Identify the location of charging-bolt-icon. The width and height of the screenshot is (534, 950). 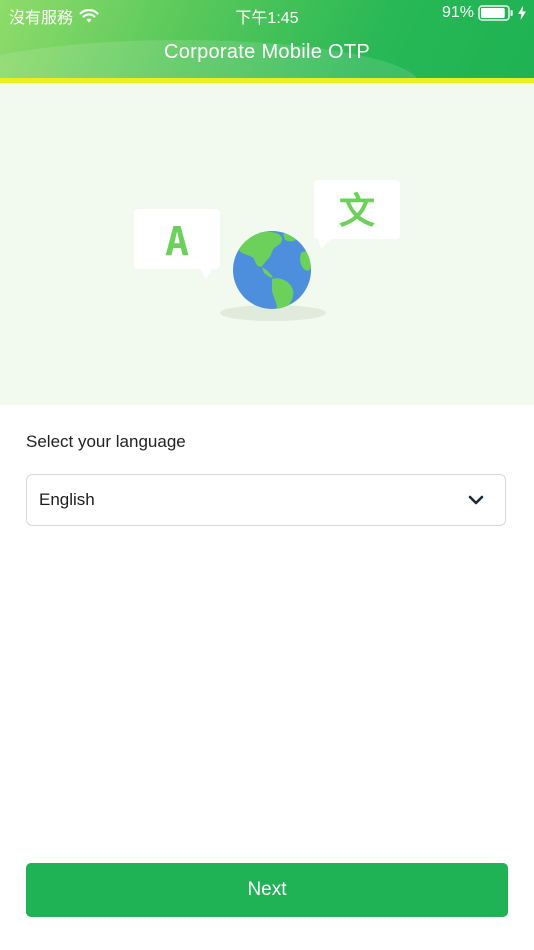
(522, 13).